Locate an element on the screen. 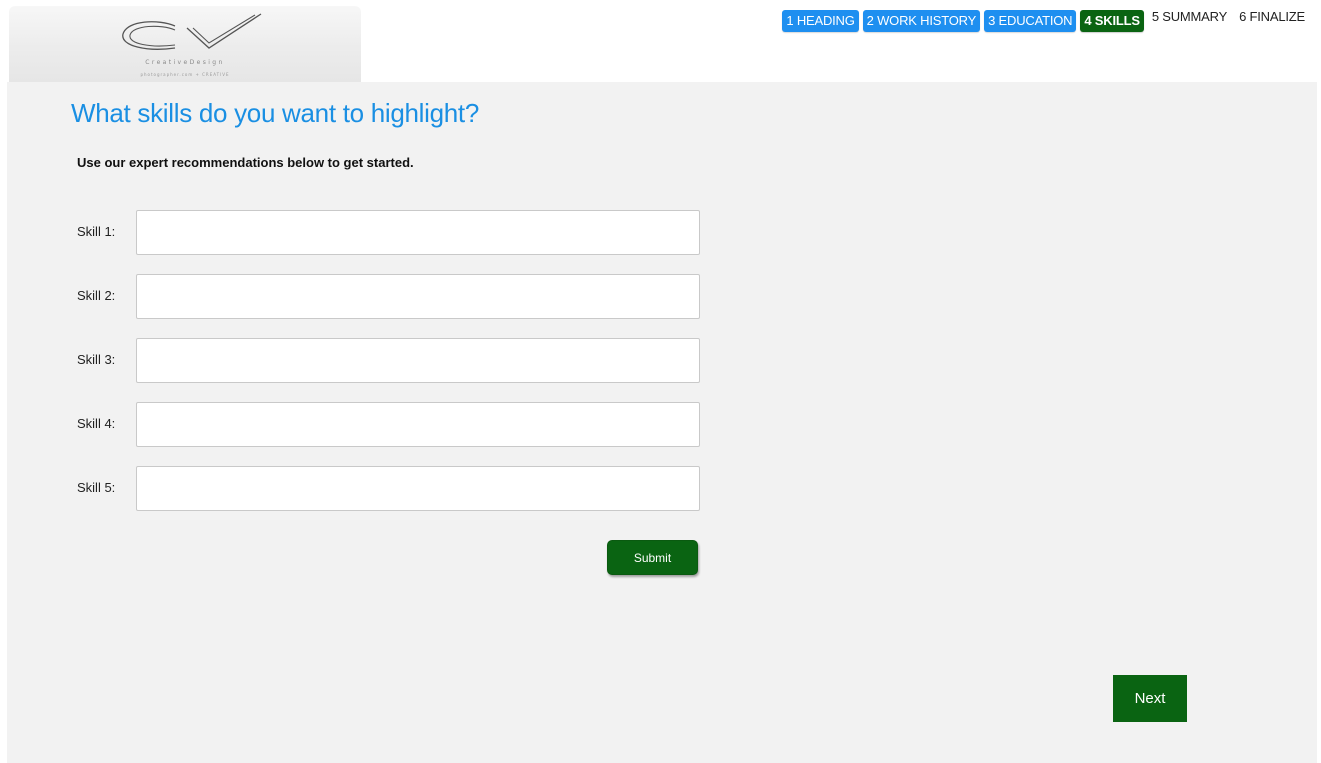  cv-logo-mark-icon is located at coordinates (192, 31).